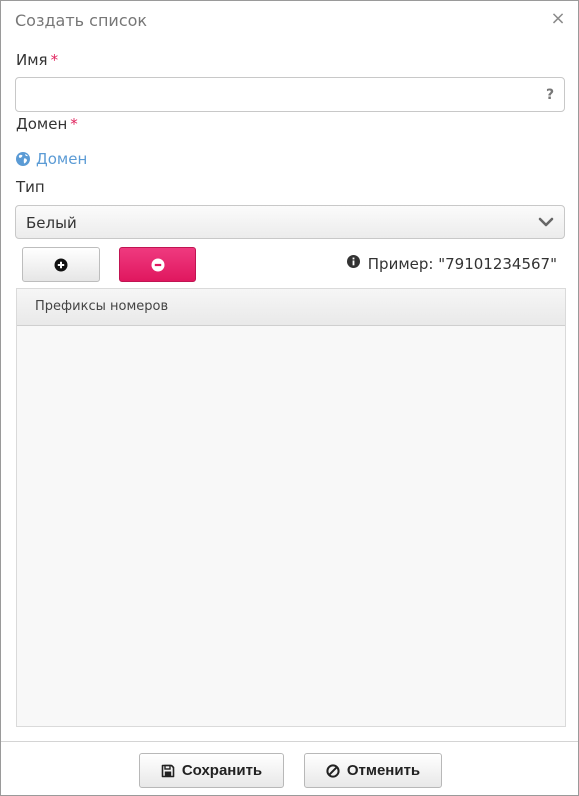 The height and width of the screenshot is (796, 579). I want to click on help-icon: ?, so click(550, 95).